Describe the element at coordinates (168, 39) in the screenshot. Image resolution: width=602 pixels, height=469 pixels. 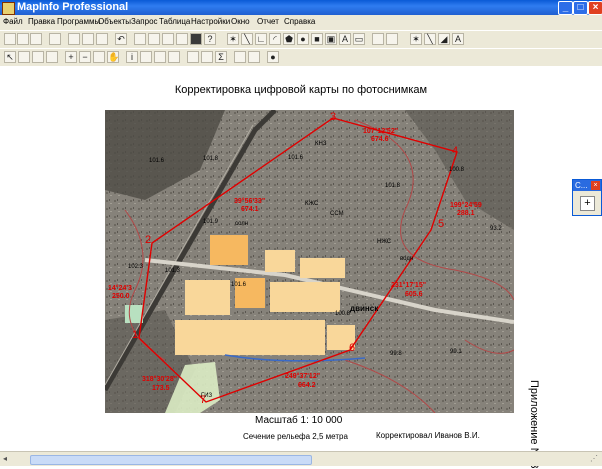
I see `new-grapher-icon` at that location.